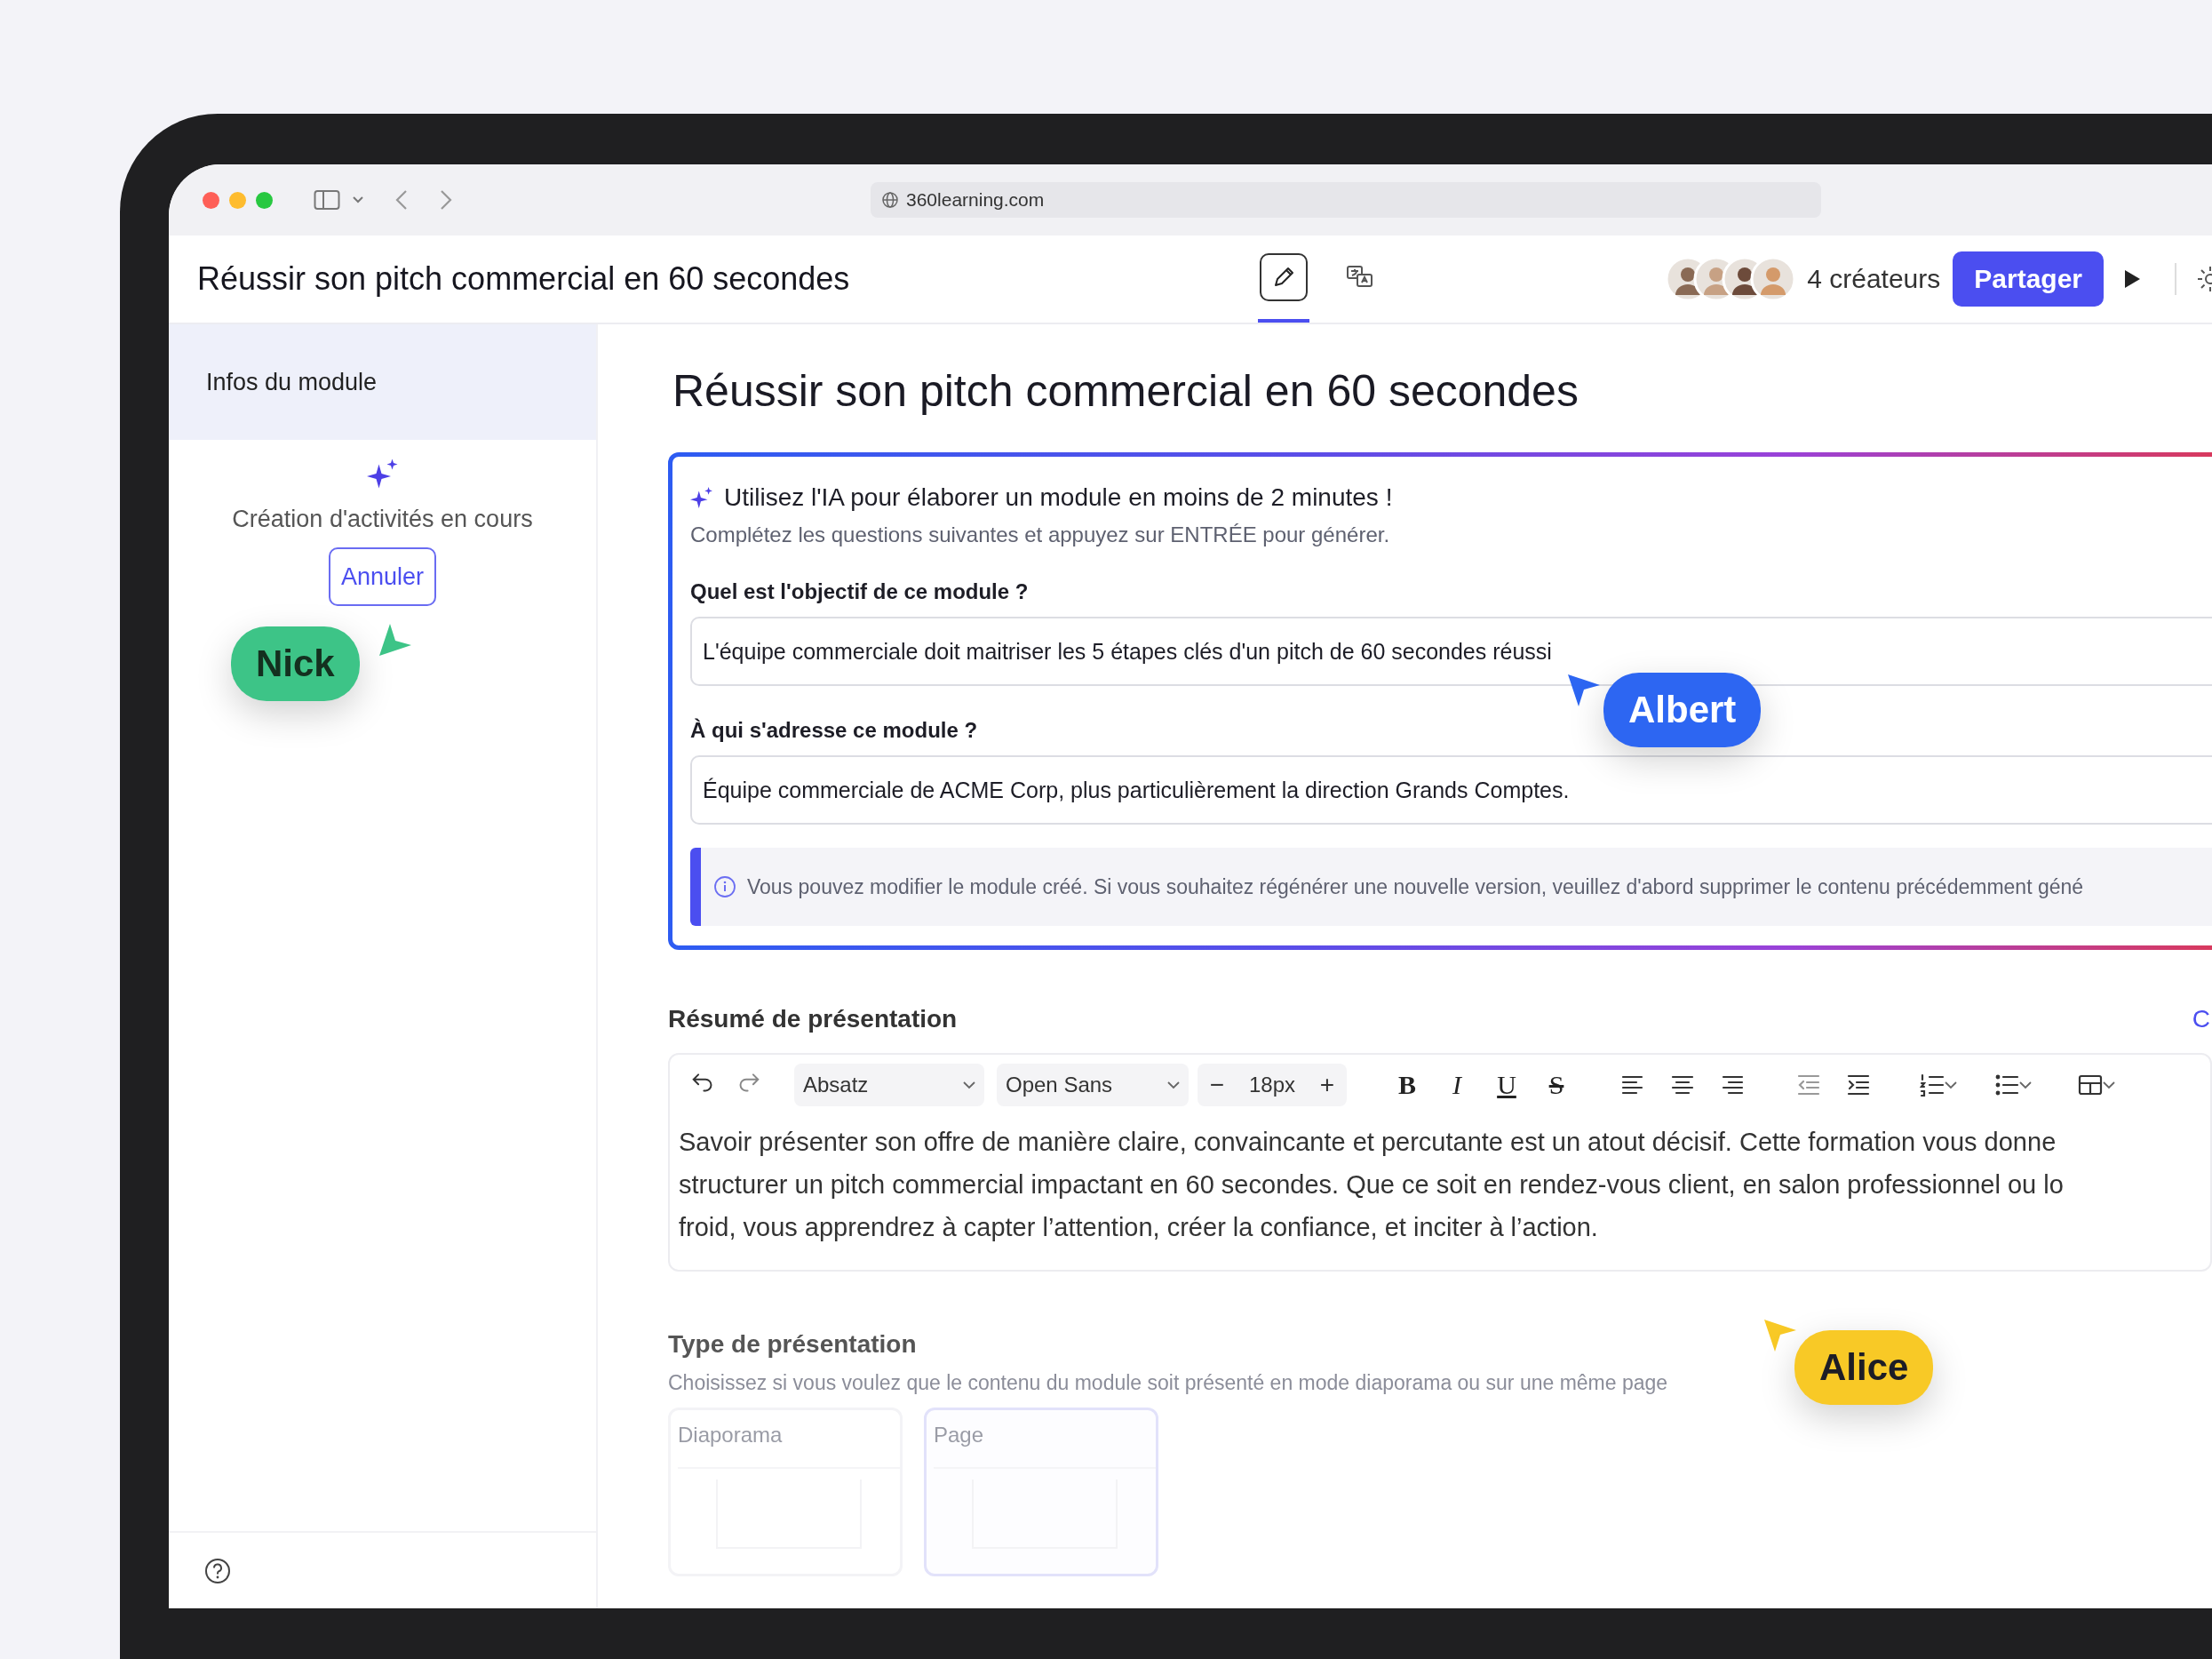  What do you see at coordinates (218, 1571) in the screenshot?
I see `help-icon` at bounding box center [218, 1571].